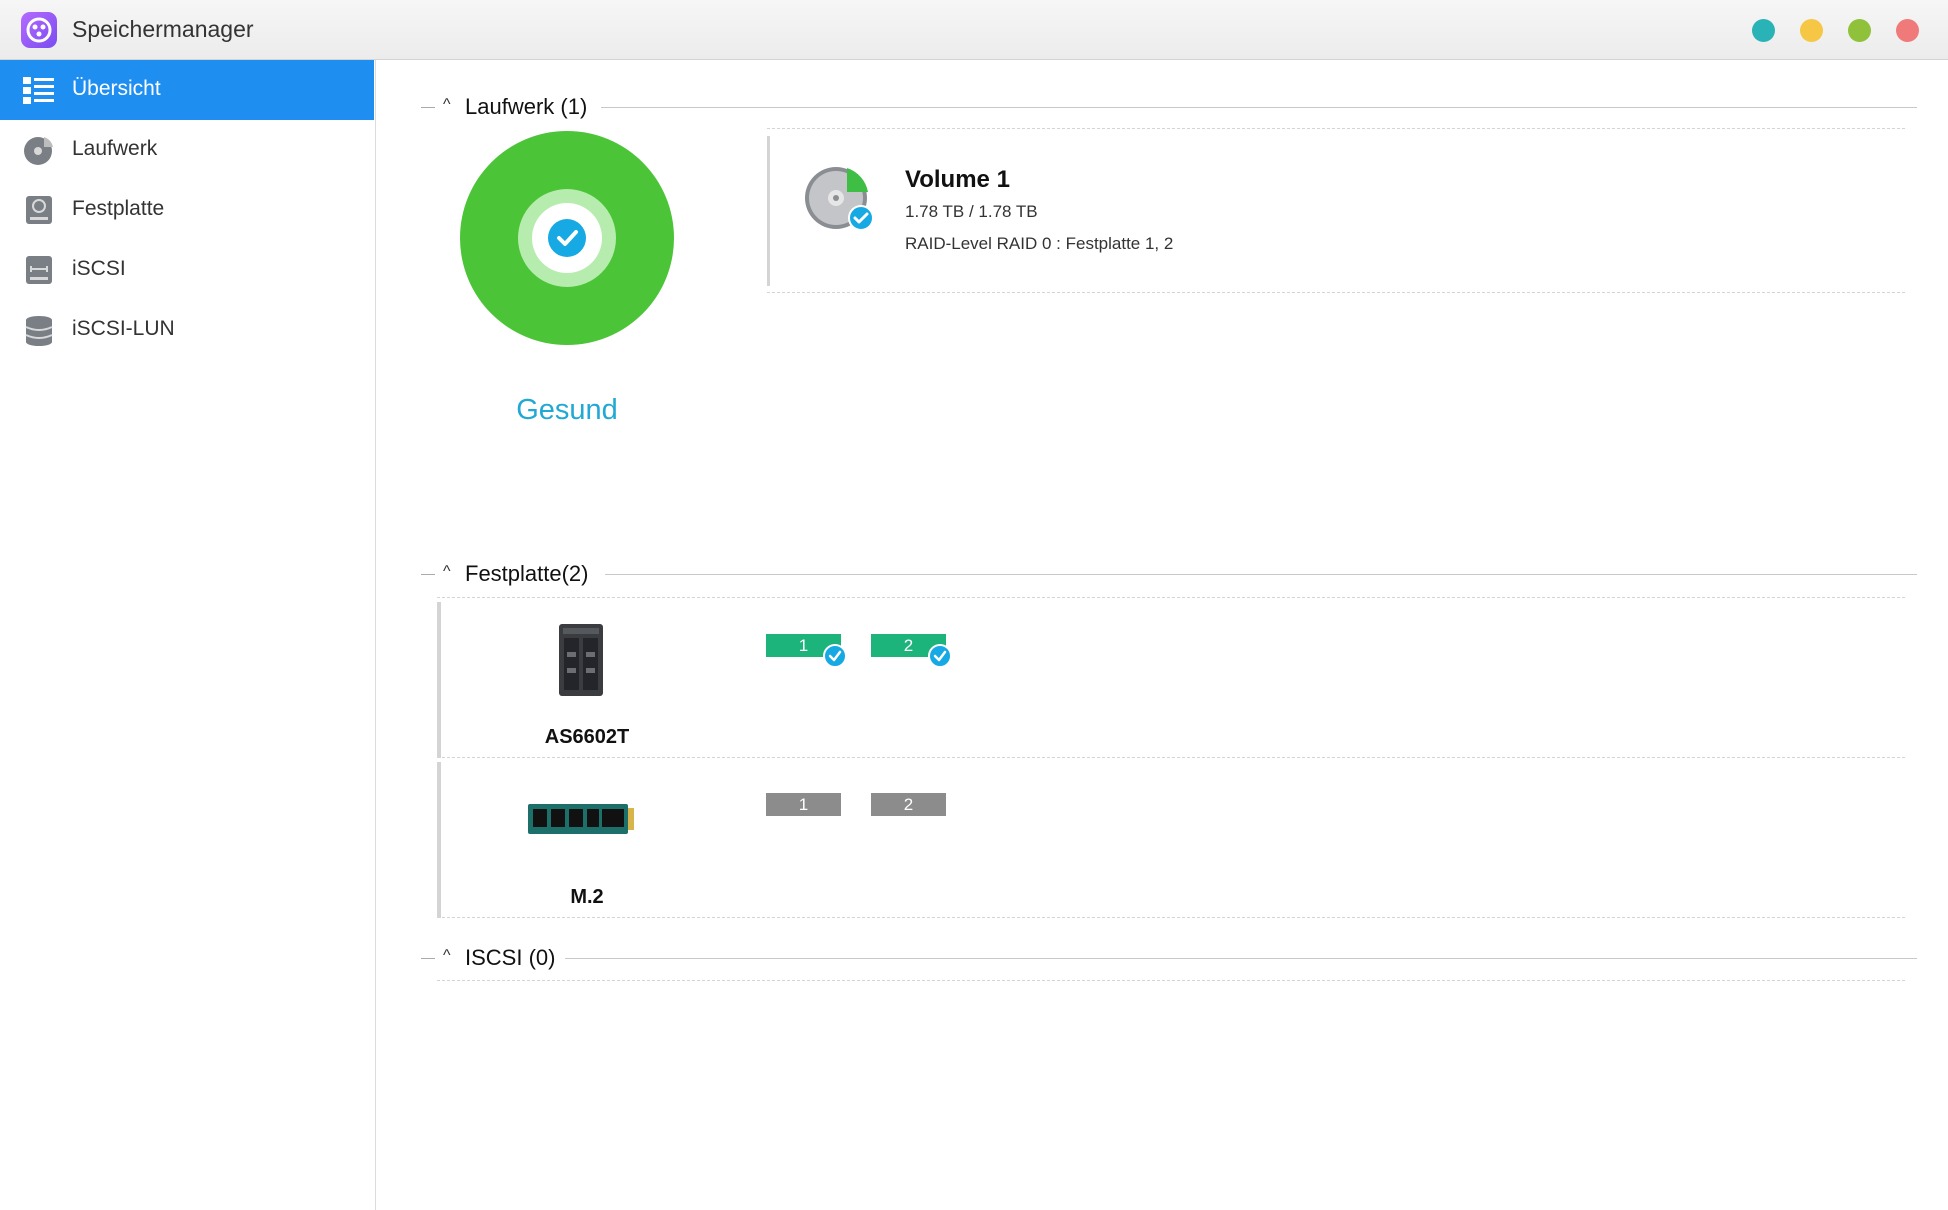 This screenshot has width=1948, height=1210. What do you see at coordinates (39, 270) in the screenshot?
I see `iscsi-icon` at bounding box center [39, 270].